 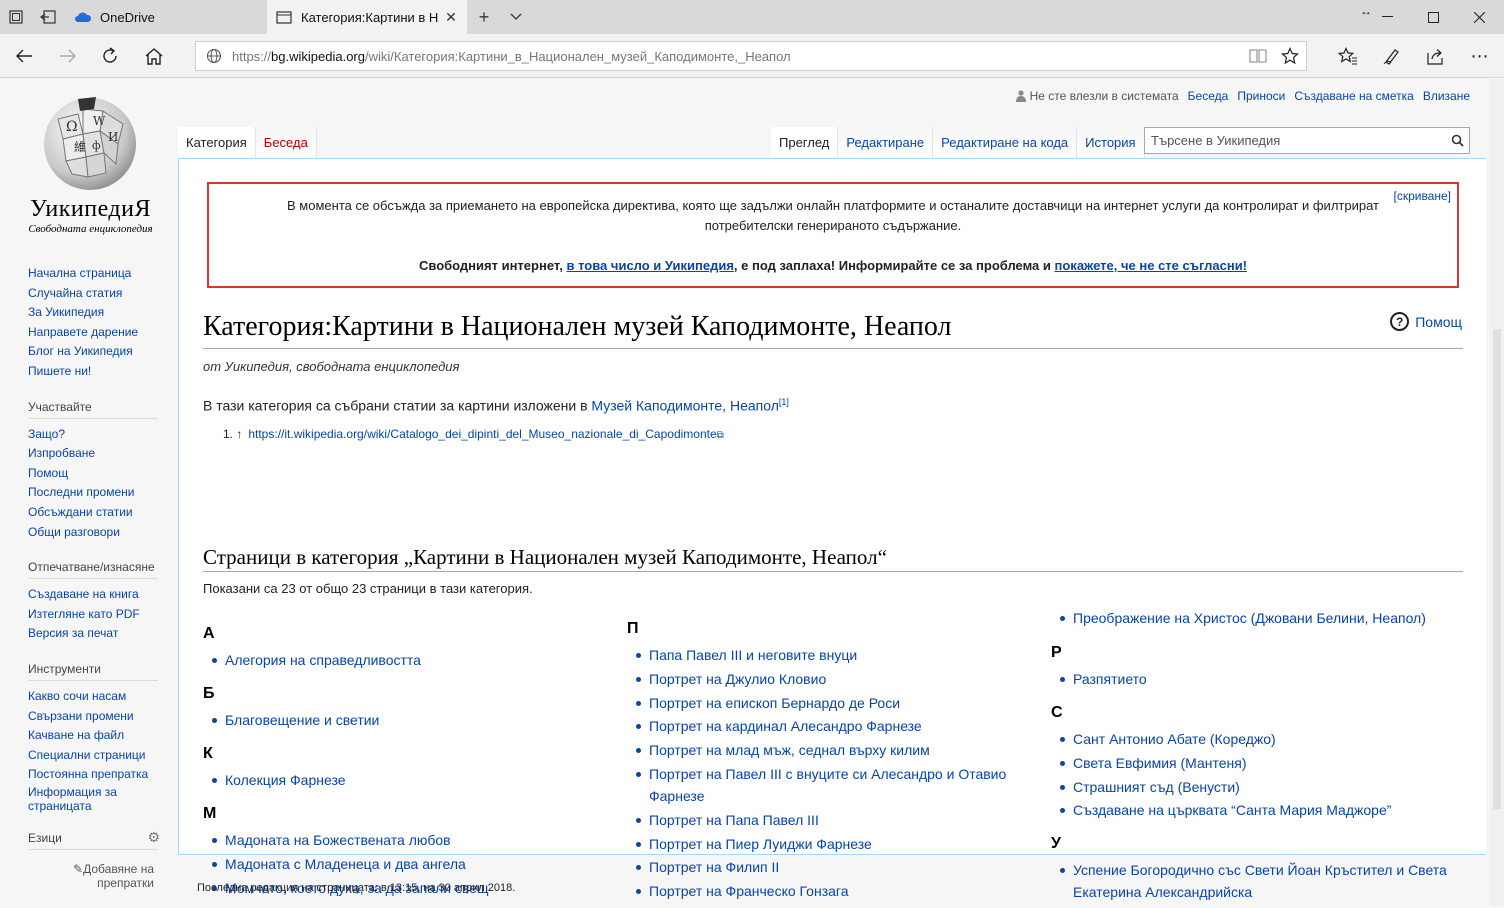 I want to click on sidebar-item: Начална страница, so click(x=93, y=274).